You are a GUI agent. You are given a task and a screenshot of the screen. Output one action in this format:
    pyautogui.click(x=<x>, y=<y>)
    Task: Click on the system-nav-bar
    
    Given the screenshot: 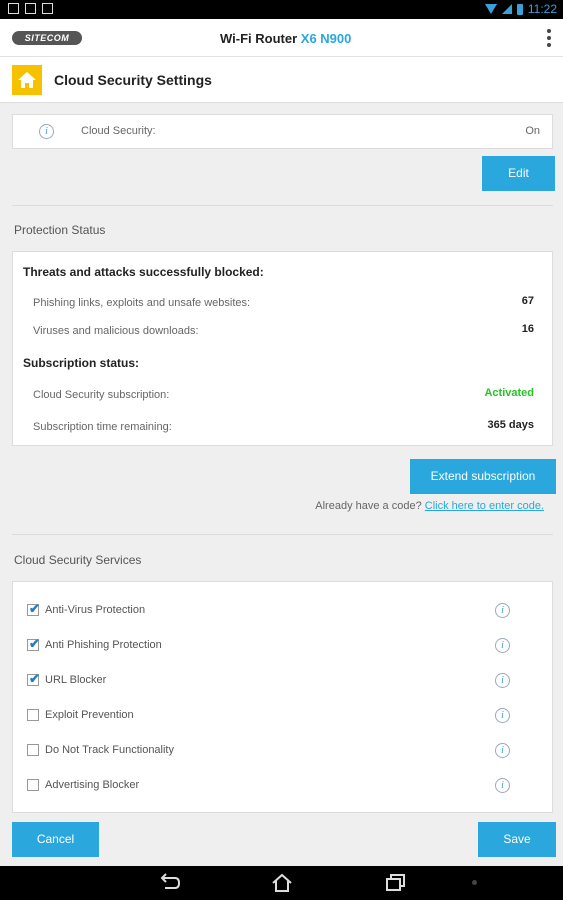 What is the action you would take?
    pyautogui.click(x=281, y=883)
    